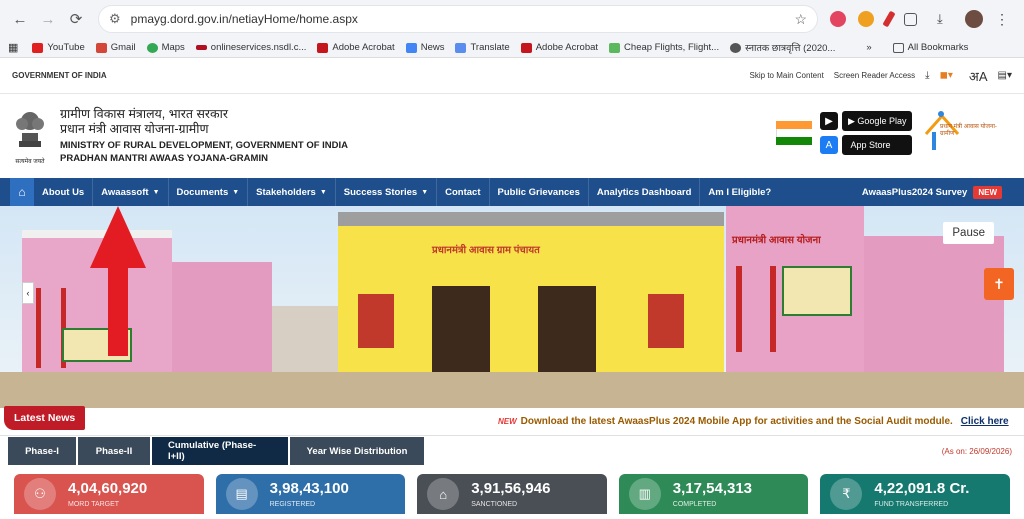 This screenshot has width=1024, height=519. Describe the element at coordinates (309, 488) in the screenshot. I see `stat-value: 3,98,43,100` at that location.